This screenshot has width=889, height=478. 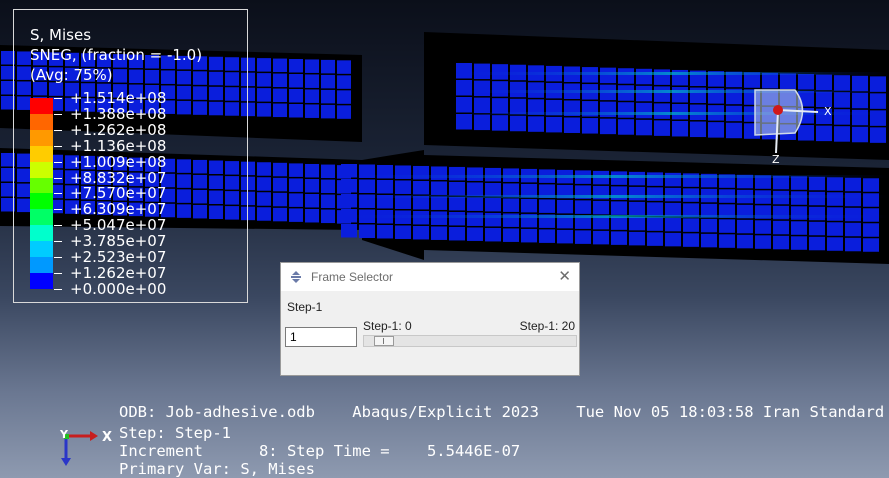 I want to click on slider-handle, so click(x=384, y=341).